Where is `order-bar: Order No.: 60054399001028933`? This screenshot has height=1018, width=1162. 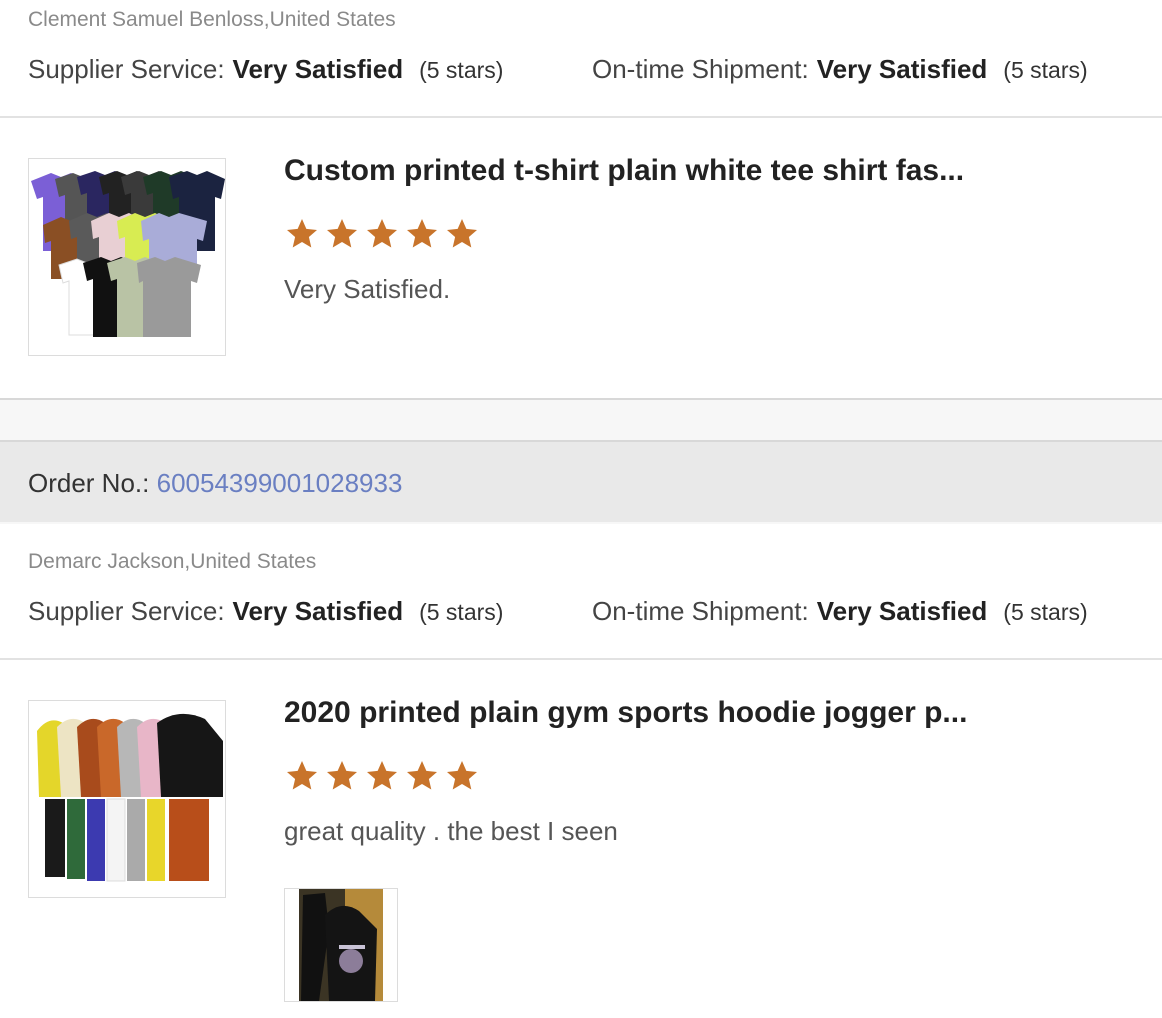
order-bar: Order No.: 60054399001028933 is located at coordinates (581, 481).